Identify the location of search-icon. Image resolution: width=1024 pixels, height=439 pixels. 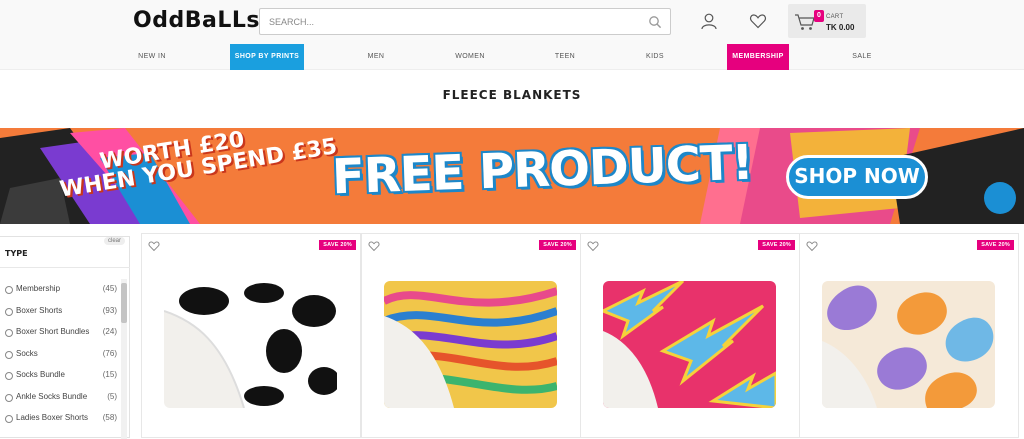
(655, 22).